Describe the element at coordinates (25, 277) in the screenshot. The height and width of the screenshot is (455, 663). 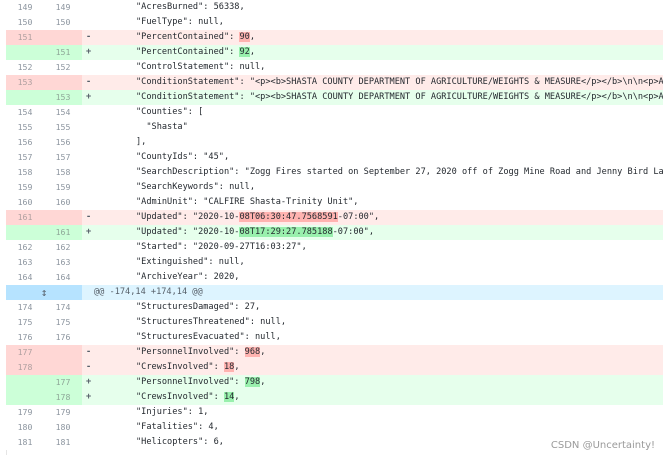
I see `old-line-number: 164` at that location.